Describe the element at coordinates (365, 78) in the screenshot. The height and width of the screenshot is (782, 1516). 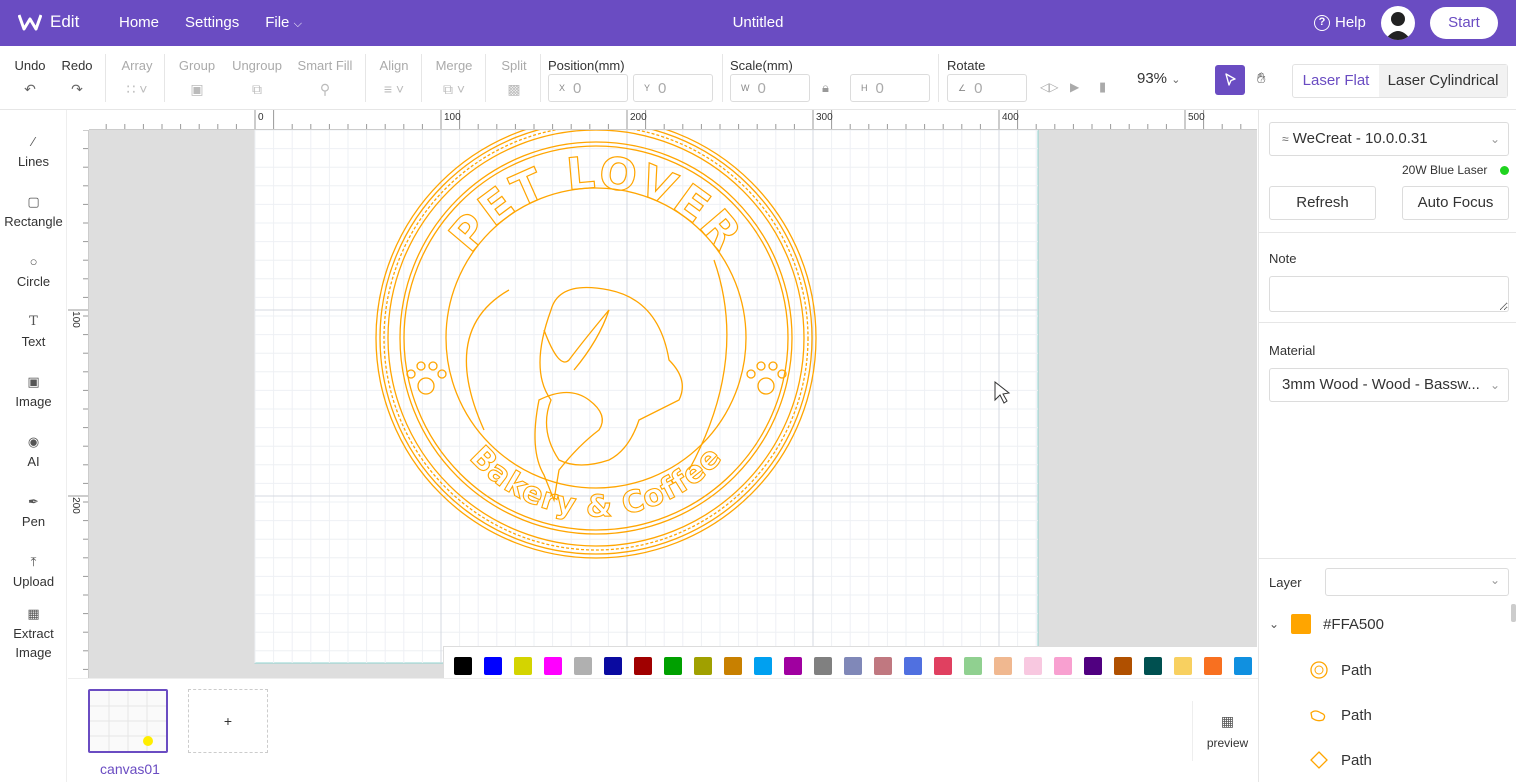
I see `divider` at that location.